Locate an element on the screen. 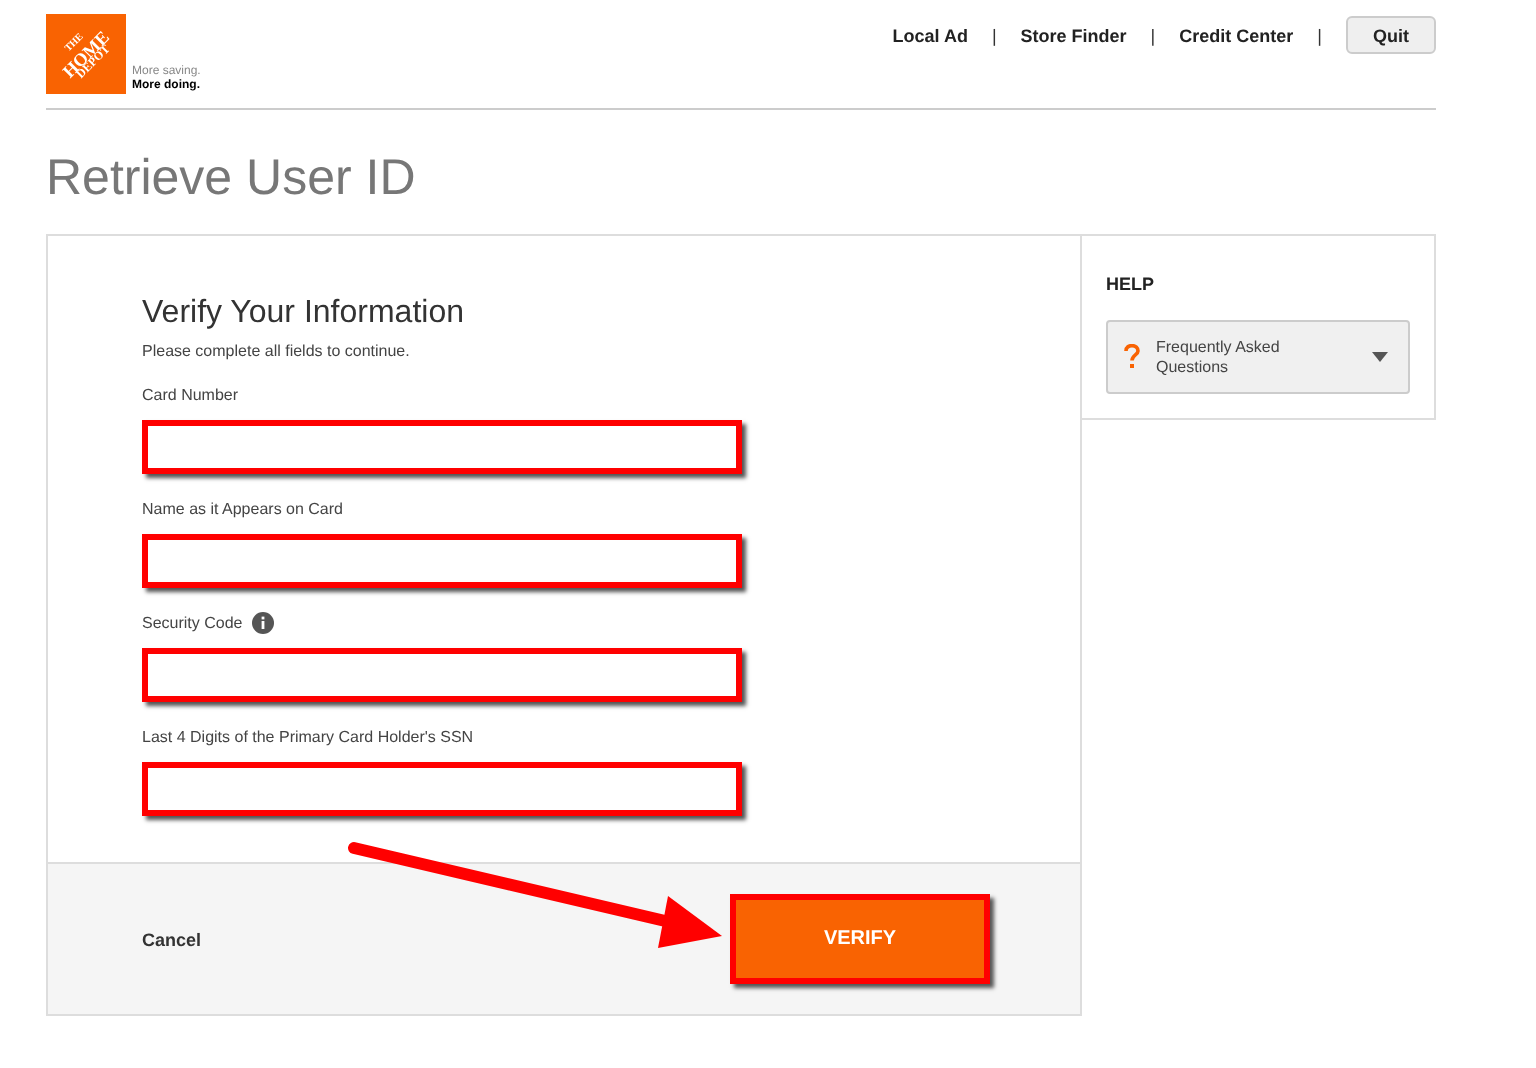 The height and width of the screenshot is (1068, 1536). help-heading: HELP is located at coordinates (1131, 284).